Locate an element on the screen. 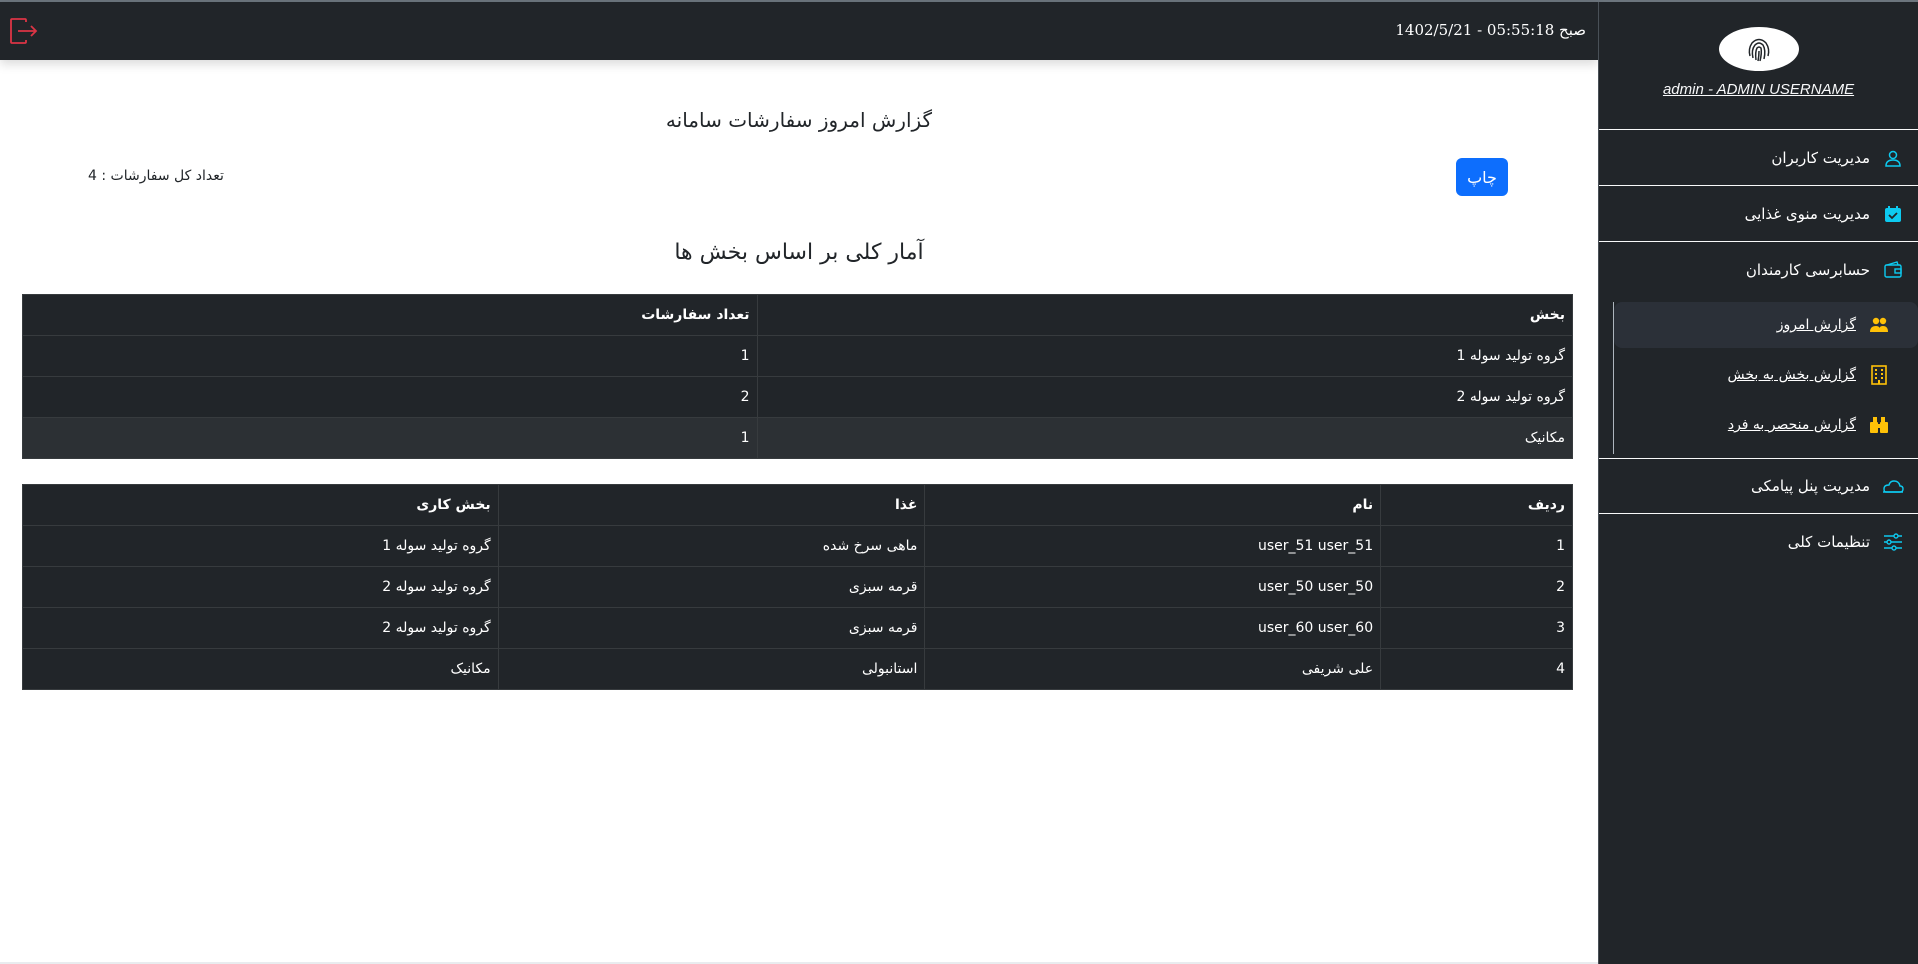 The height and width of the screenshot is (964, 1918). sidebar-item-label: مدیریت پنل پیامکی is located at coordinates (1810, 486).